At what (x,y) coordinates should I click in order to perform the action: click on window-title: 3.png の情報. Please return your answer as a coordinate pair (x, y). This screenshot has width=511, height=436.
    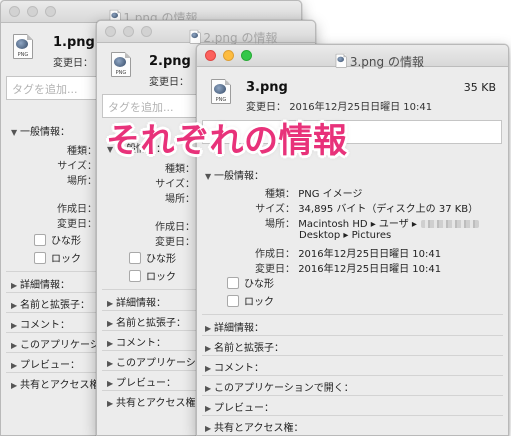
    Looking at the image, I should click on (352, 61).